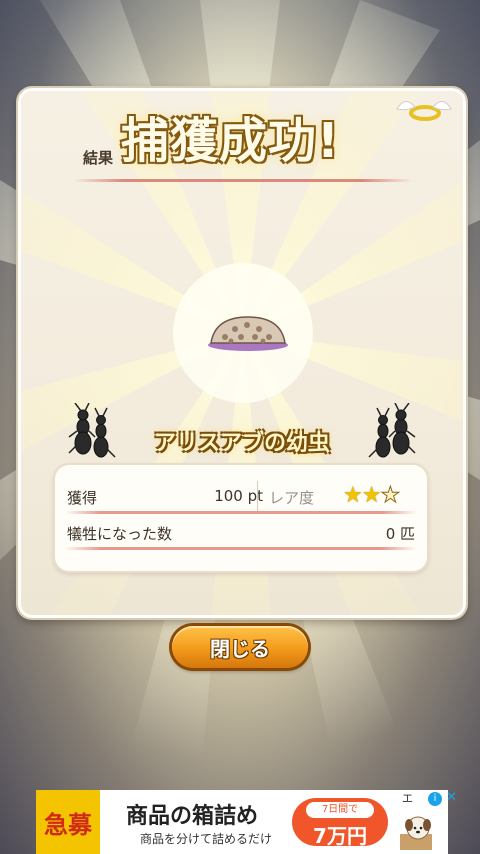 Image resolution: width=480 pixels, height=854 pixels. What do you see at coordinates (241, 532) in the screenshot?
I see `victims-row: 犠牲になった数 0 匹` at bounding box center [241, 532].